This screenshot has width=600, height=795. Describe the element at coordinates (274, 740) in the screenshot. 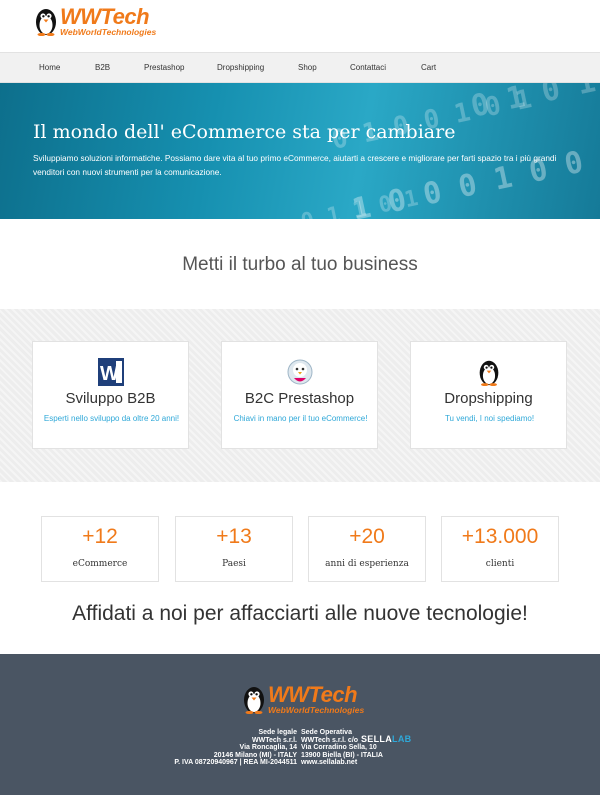

I see `footer-line: WWTech s.r.l.` at that location.